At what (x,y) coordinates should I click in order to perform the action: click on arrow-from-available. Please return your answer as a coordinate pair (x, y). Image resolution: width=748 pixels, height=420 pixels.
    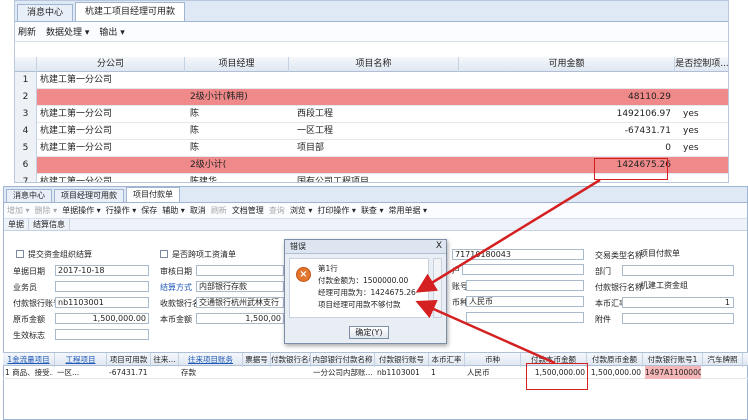
    Looking at the image, I should click on (508, 235).